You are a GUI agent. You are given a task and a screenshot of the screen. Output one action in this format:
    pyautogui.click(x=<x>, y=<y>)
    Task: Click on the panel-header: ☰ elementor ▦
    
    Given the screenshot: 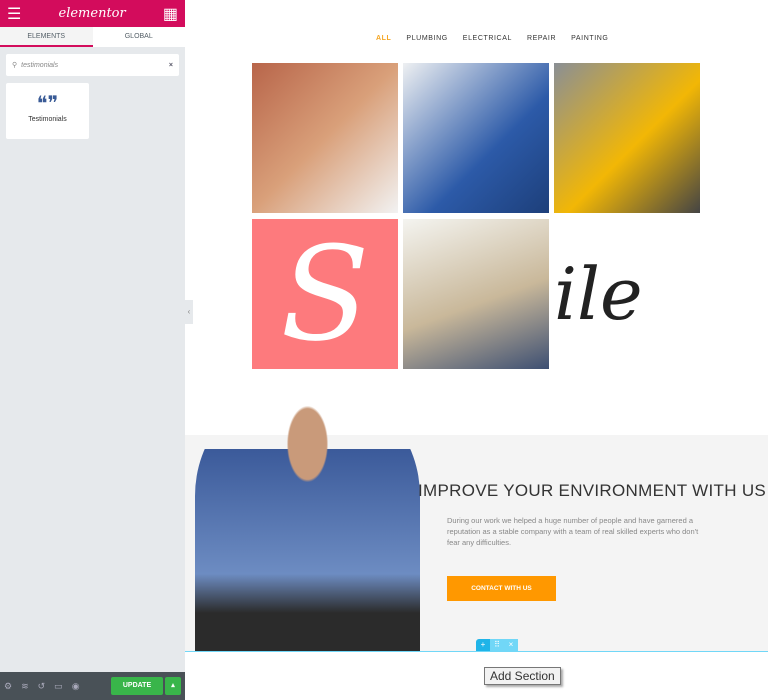 What is the action you would take?
    pyautogui.click(x=92, y=13)
    